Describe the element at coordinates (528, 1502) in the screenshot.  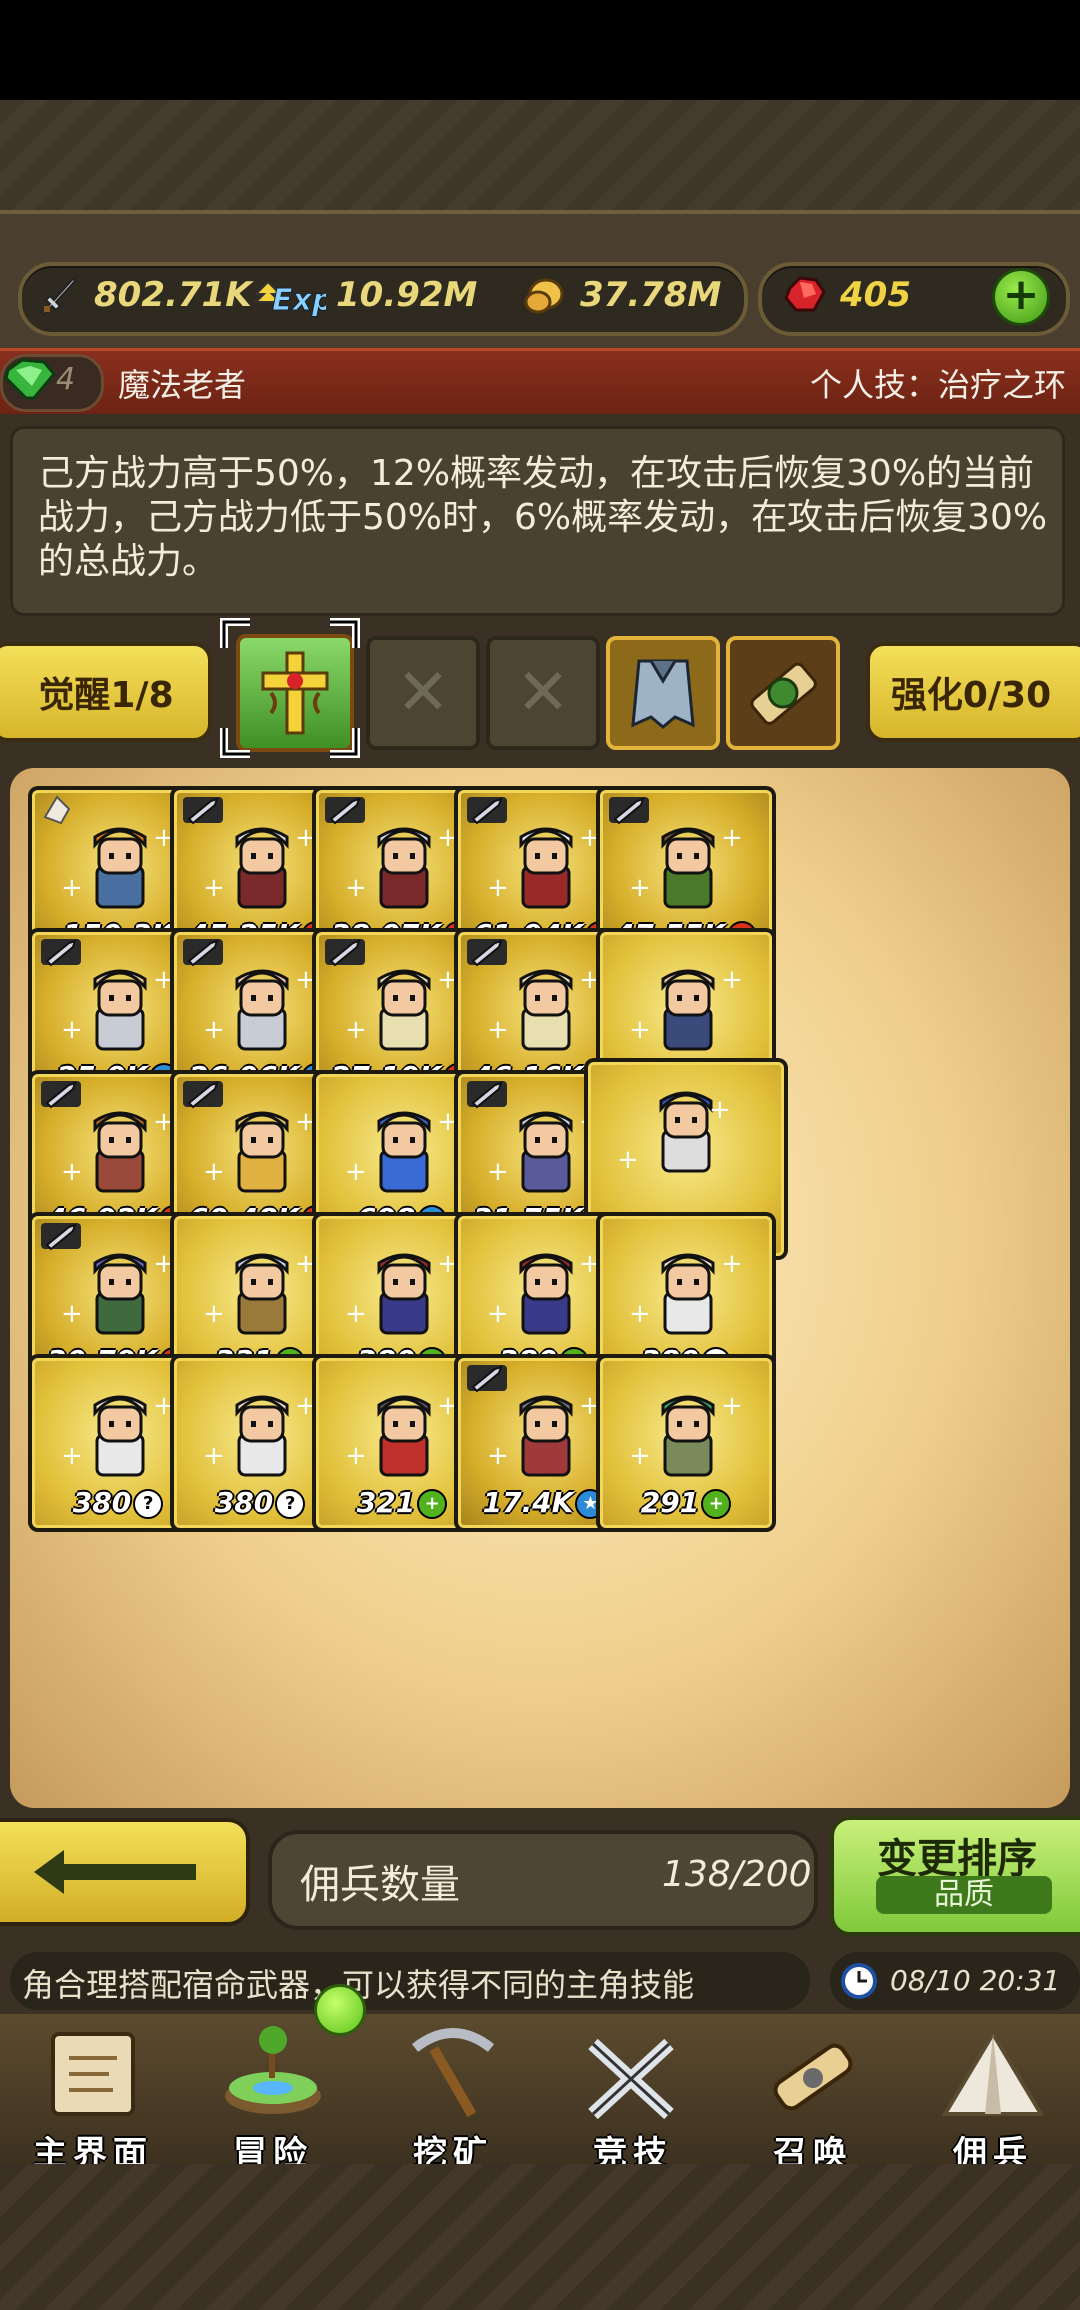
I see `hero-power-value: 17.4K` at that location.